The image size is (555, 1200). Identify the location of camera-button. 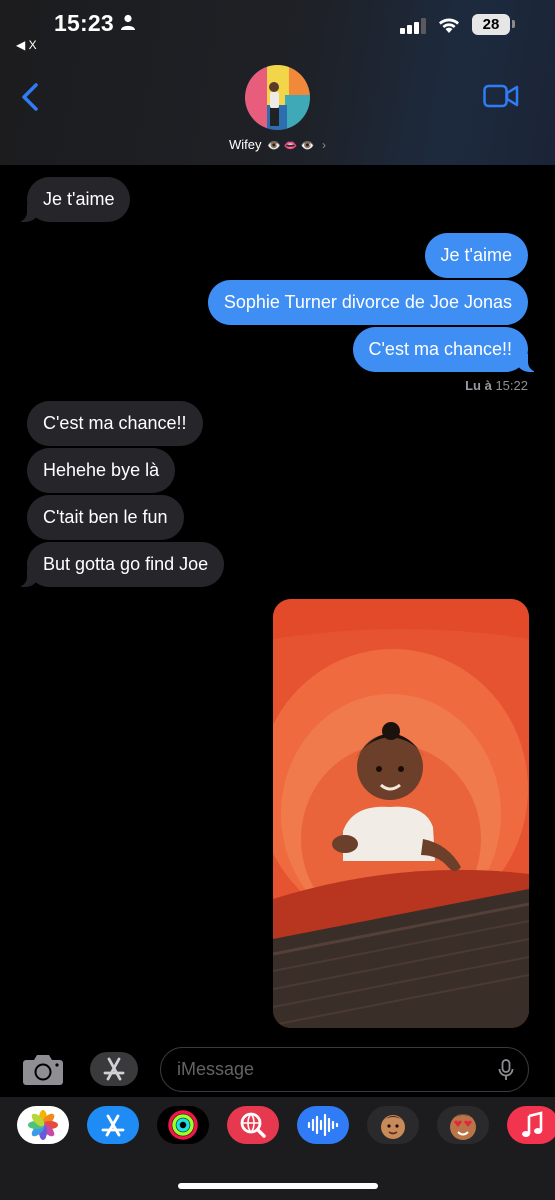
(43, 1071).